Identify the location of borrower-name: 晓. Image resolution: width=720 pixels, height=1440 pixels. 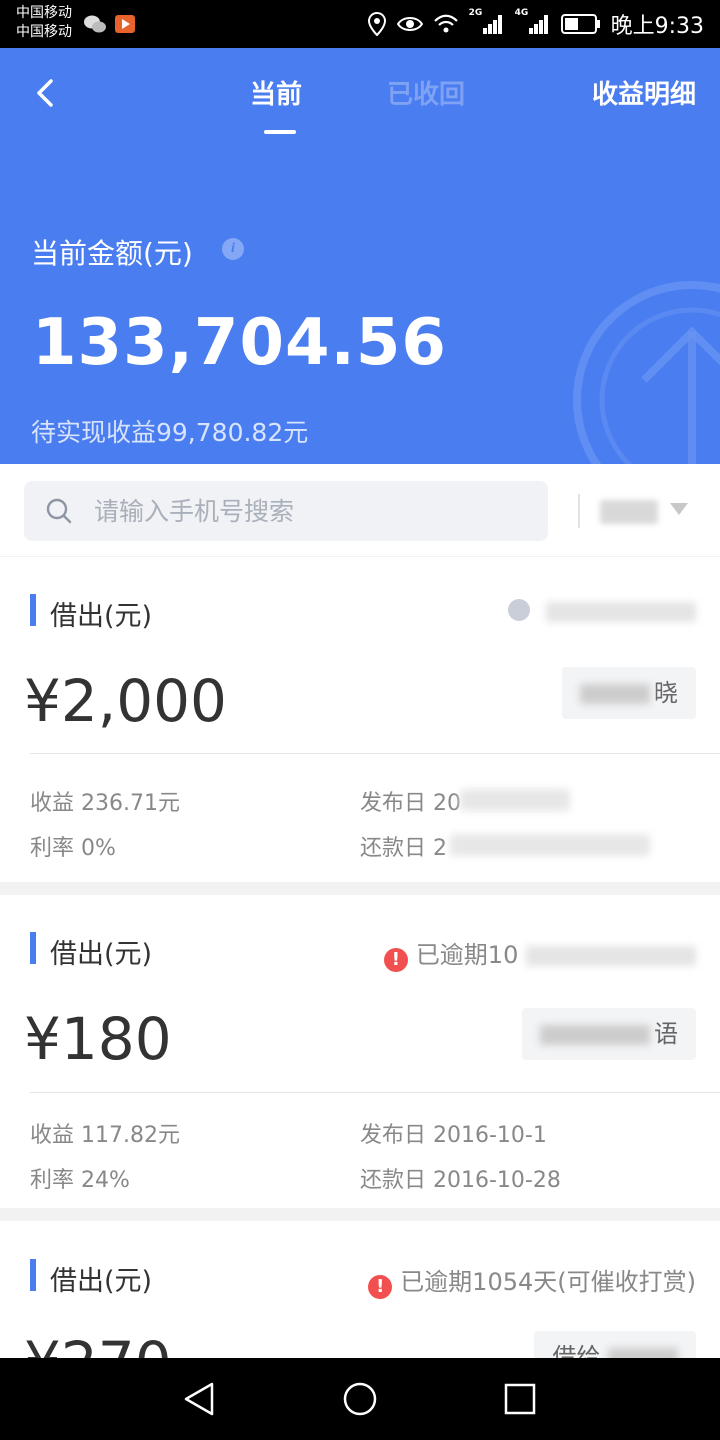
(666, 693).